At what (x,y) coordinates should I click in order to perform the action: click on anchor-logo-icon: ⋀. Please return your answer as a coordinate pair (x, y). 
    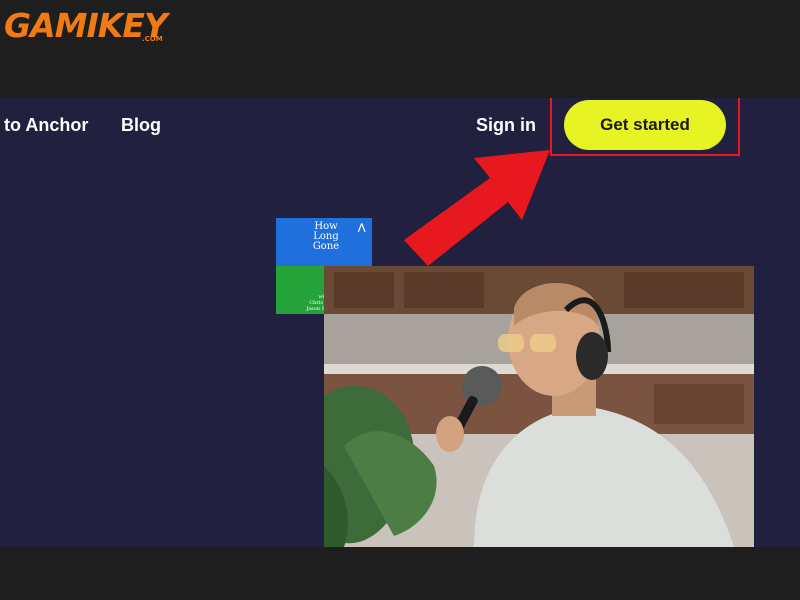
    Looking at the image, I should click on (362, 227).